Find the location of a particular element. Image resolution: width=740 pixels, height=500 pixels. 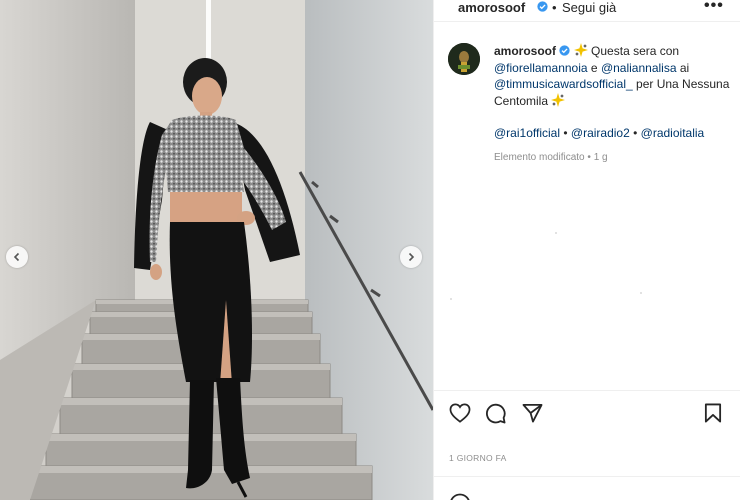

caption-username: amorosoof is located at coordinates (525, 51).